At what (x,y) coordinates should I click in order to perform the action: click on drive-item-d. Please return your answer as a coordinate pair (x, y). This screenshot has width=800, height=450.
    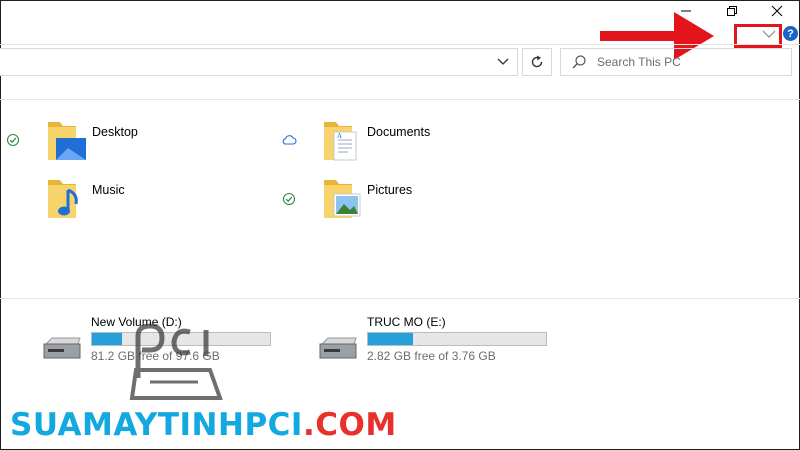
    Looking at the image, I should click on (62, 349).